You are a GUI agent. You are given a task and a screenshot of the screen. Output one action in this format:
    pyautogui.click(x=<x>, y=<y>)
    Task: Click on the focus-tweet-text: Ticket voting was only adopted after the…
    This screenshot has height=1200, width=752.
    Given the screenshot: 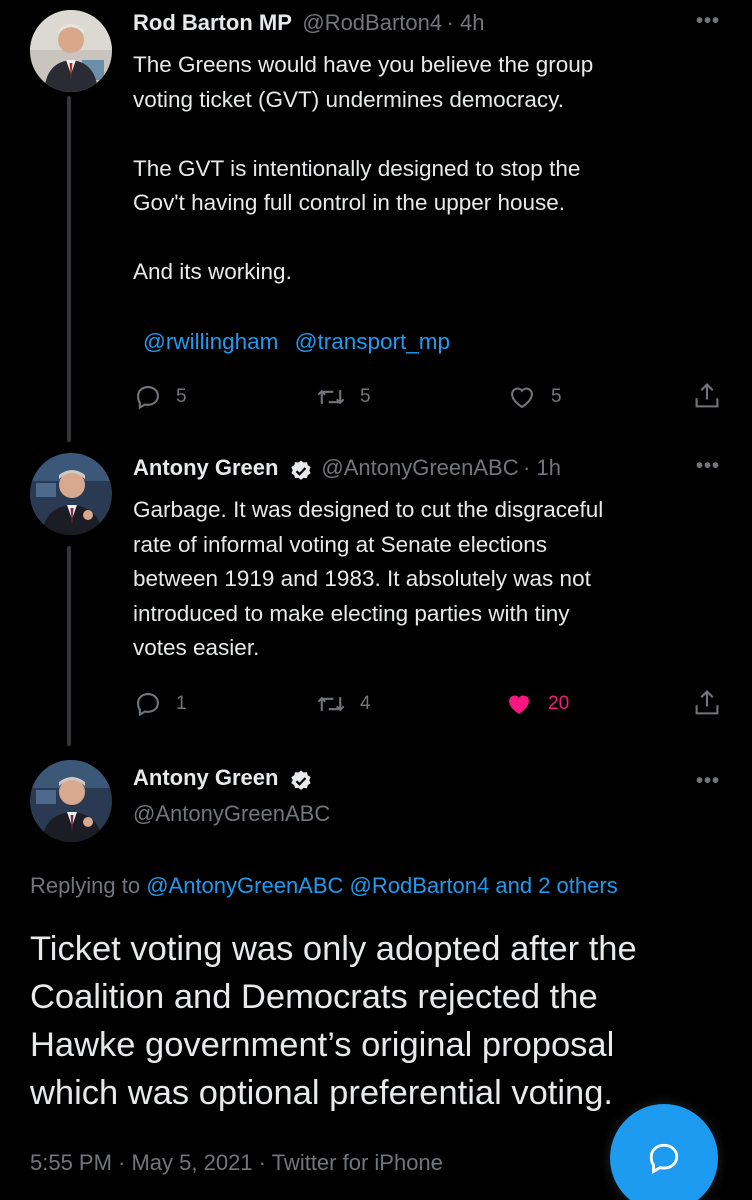 What is the action you would take?
    pyautogui.click(x=333, y=1021)
    